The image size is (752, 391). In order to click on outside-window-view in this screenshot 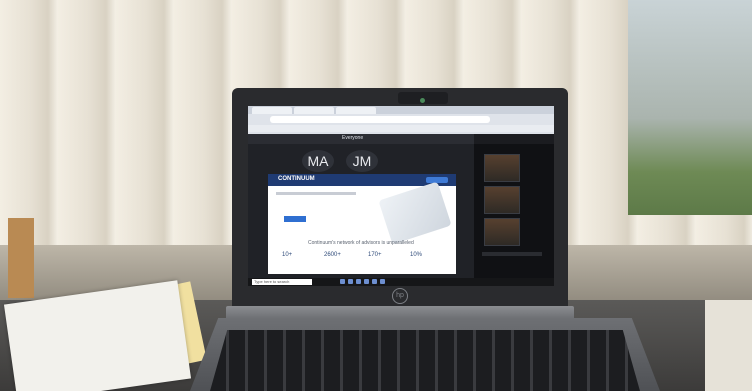, I will do `click(690, 107)`.